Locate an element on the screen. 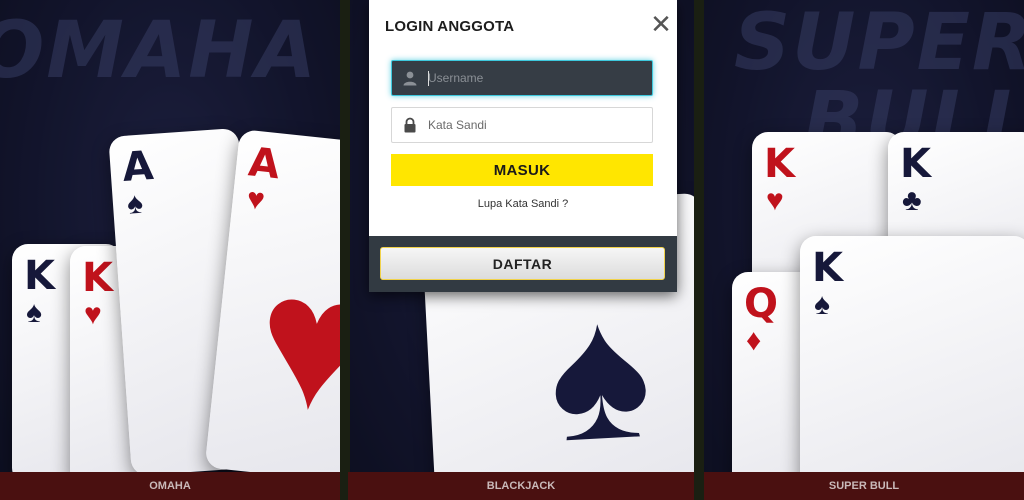  game-label-super-bull: SUPER BULL is located at coordinates (864, 486).